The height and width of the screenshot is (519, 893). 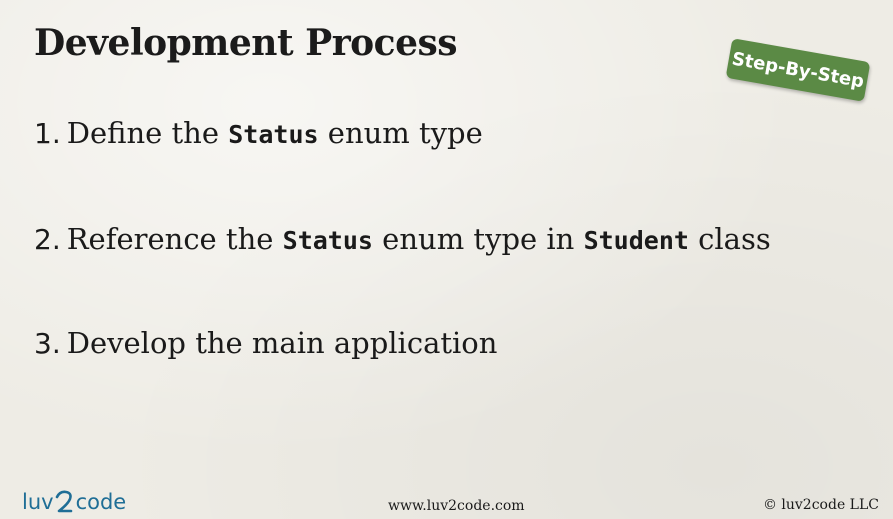 I want to click on step-1: 1. Define the Status enum type, so click(x=258, y=133).